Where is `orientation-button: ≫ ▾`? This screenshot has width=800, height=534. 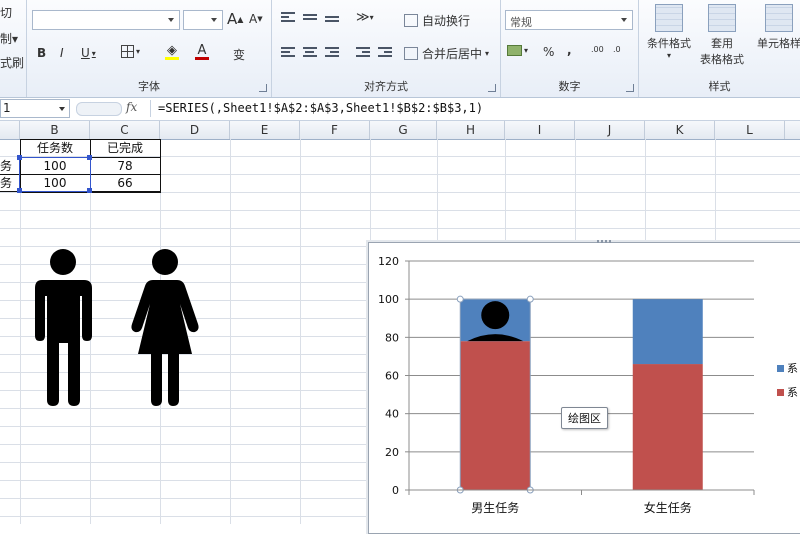 orientation-button: ≫ ▾ is located at coordinates (365, 17).